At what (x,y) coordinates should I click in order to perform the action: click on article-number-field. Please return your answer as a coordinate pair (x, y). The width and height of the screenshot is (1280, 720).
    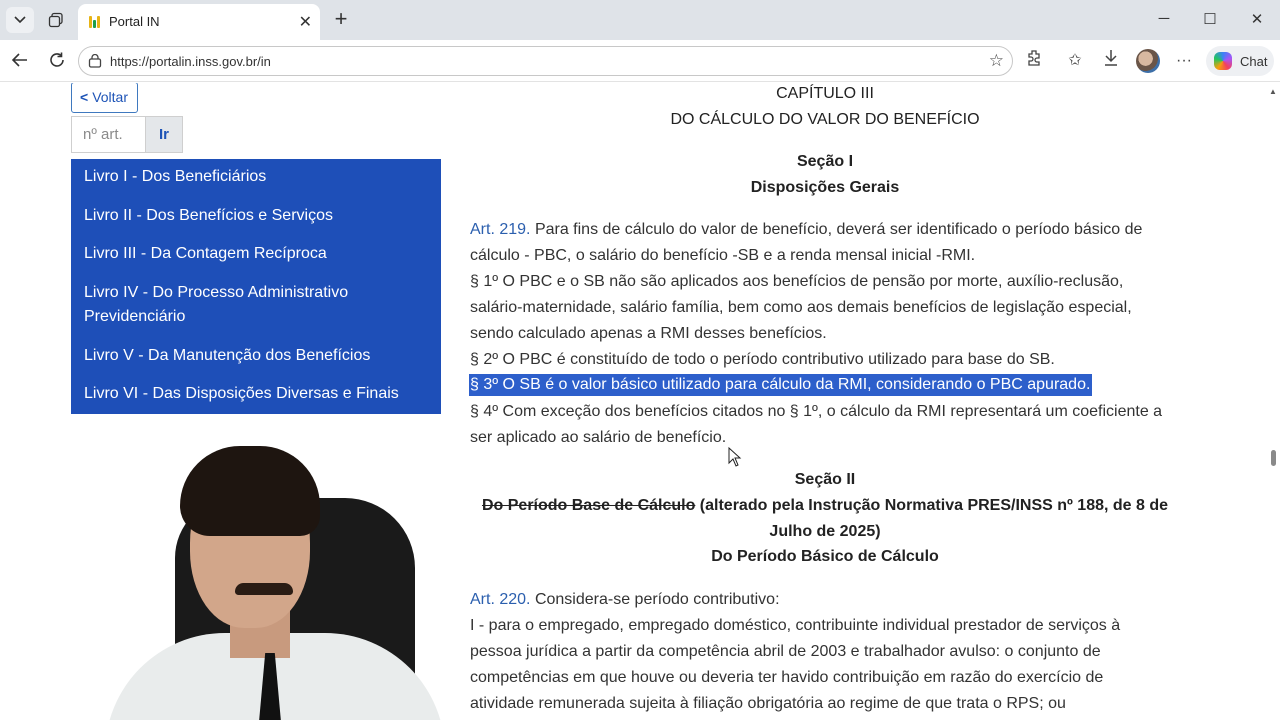
    Looking at the image, I should click on (108, 134).